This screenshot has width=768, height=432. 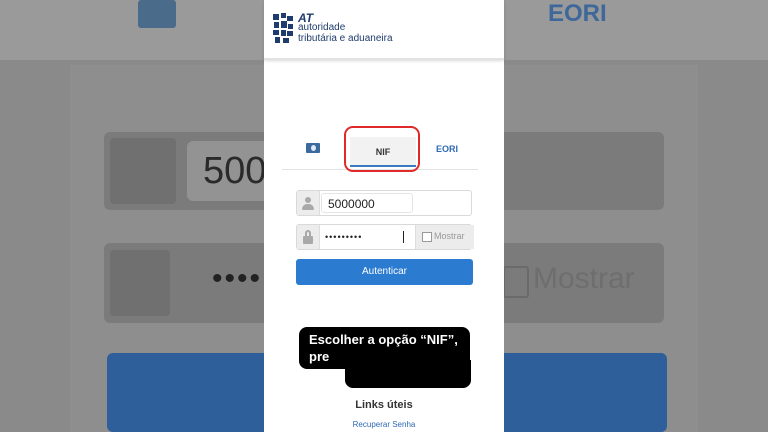 I want to click on show-password-checkbox, so click(x=427, y=237).